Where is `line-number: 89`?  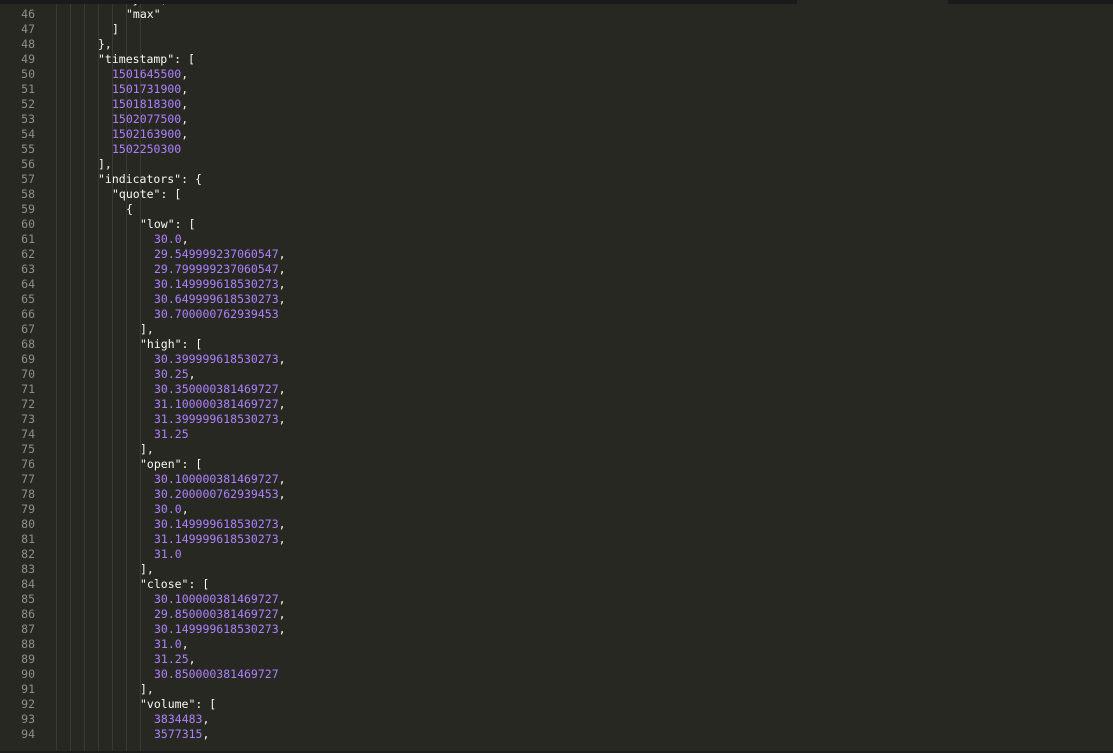
line-number: 89 is located at coordinates (28, 659).